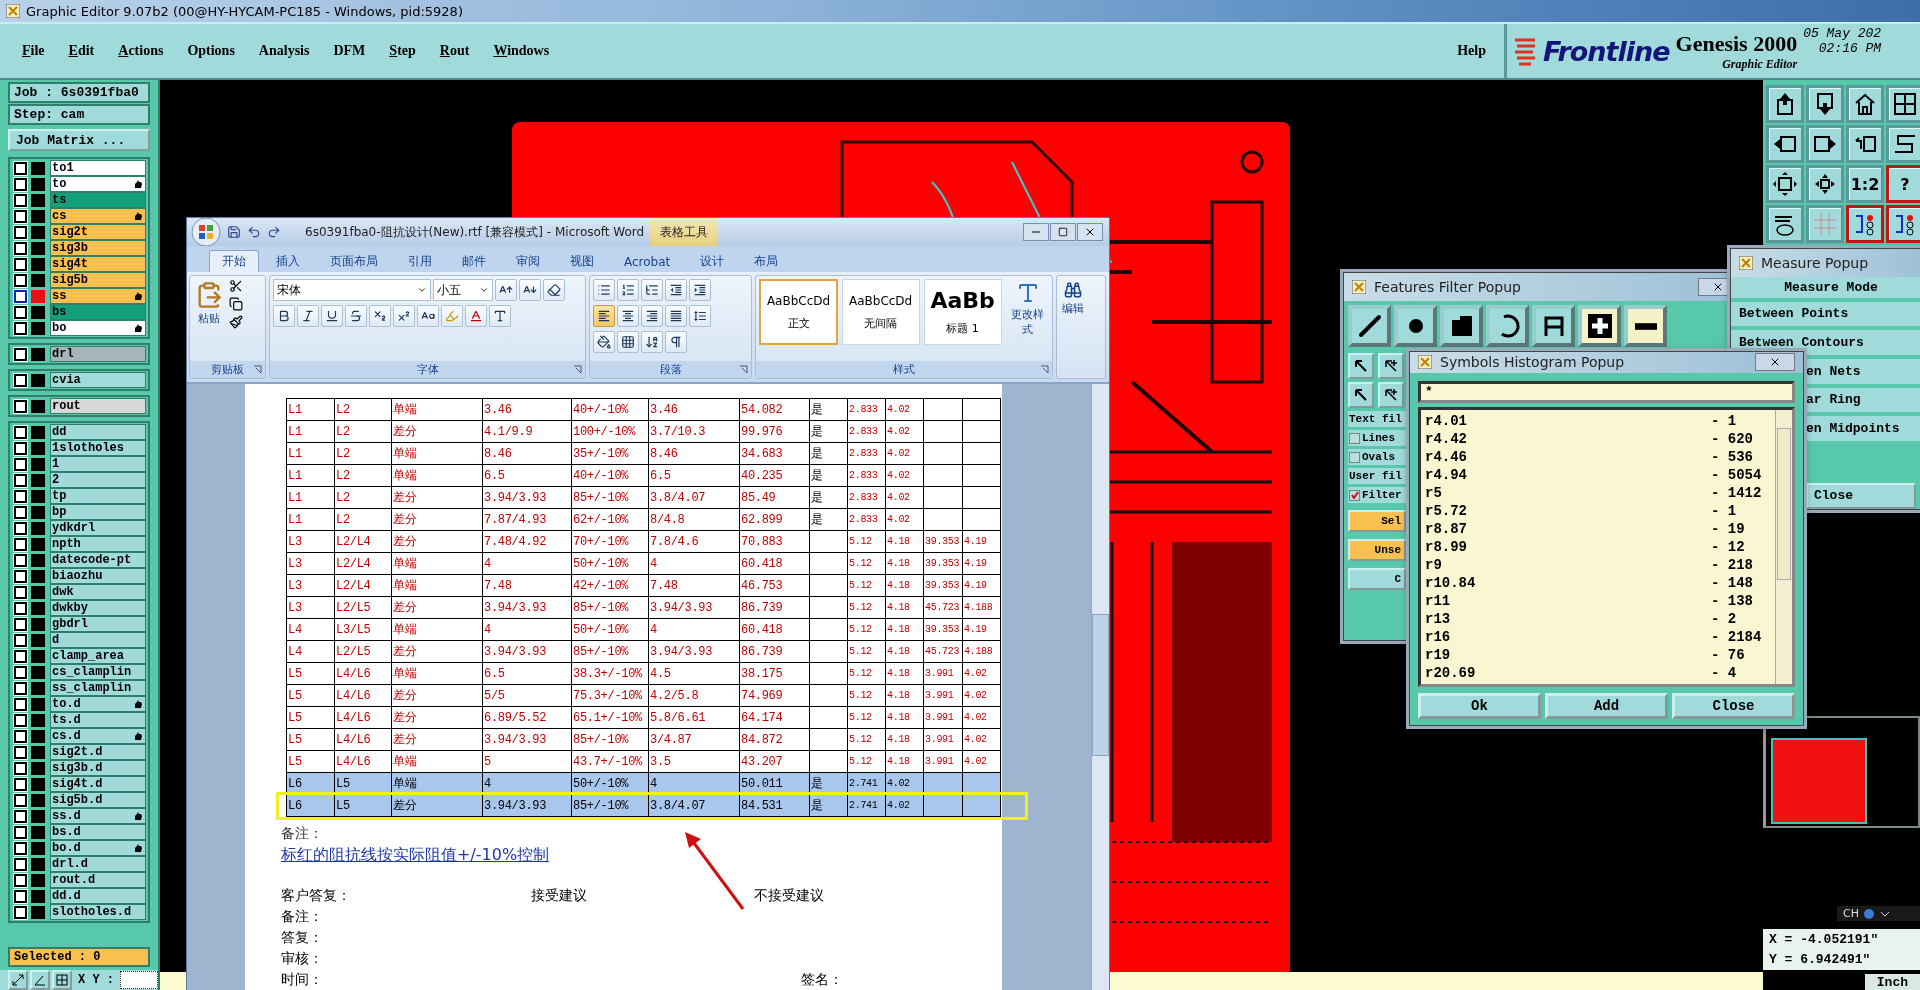 Image resolution: width=1920 pixels, height=990 pixels. What do you see at coordinates (528, 261) in the screenshot?
I see `ribbon-tab: 审阅` at bounding box center [528, 261].